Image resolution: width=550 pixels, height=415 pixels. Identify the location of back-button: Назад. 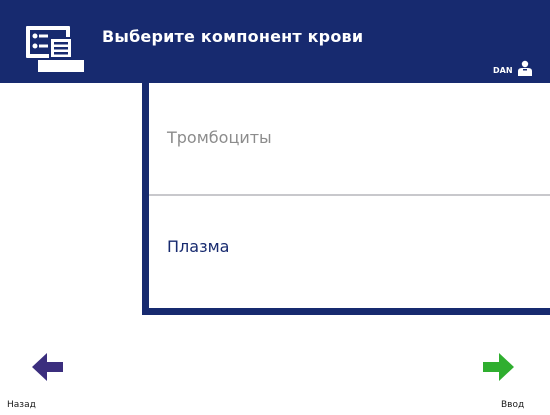
(45, 380).